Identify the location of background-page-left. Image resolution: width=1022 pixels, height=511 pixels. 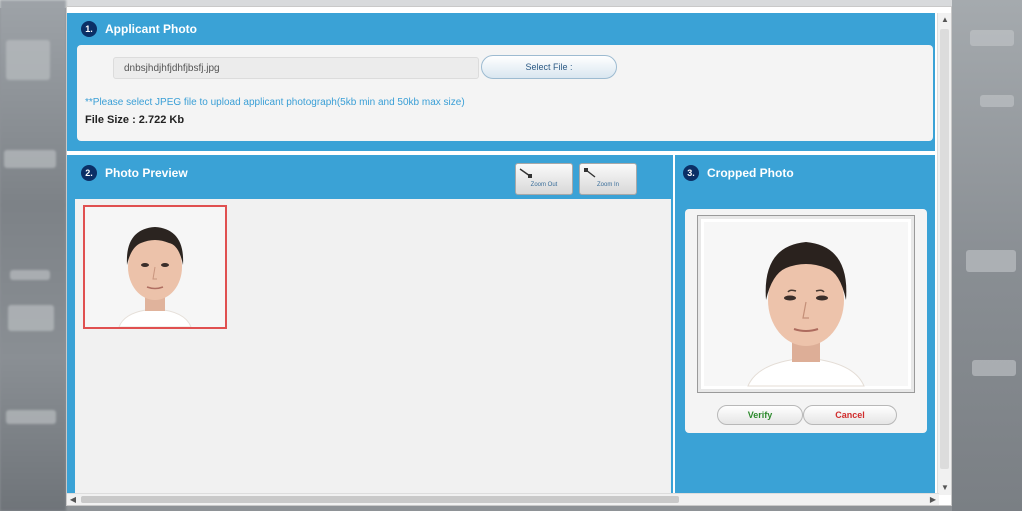
(33, 255).